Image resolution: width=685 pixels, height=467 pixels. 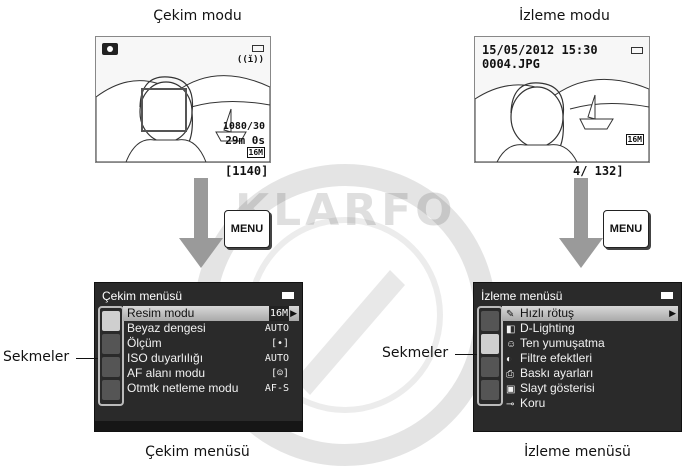 I want to click on menu-item-af-area: AF alanı modu [☺], so click(x=211, y=373).